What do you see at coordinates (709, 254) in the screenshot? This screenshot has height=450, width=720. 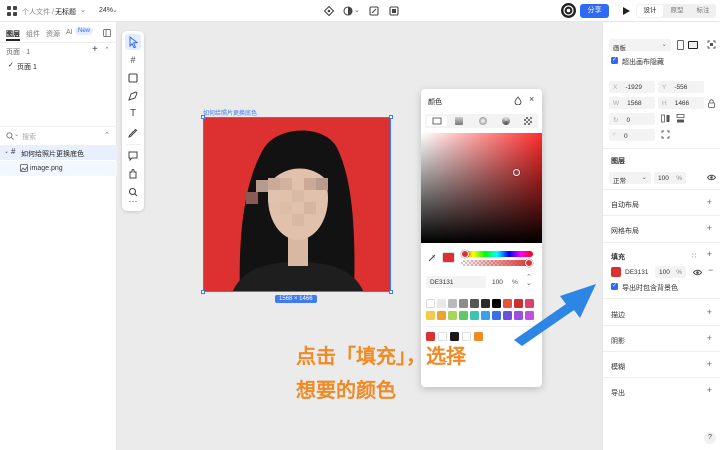 I see `add-fill-icon: +` at bounding box center [709, 254].